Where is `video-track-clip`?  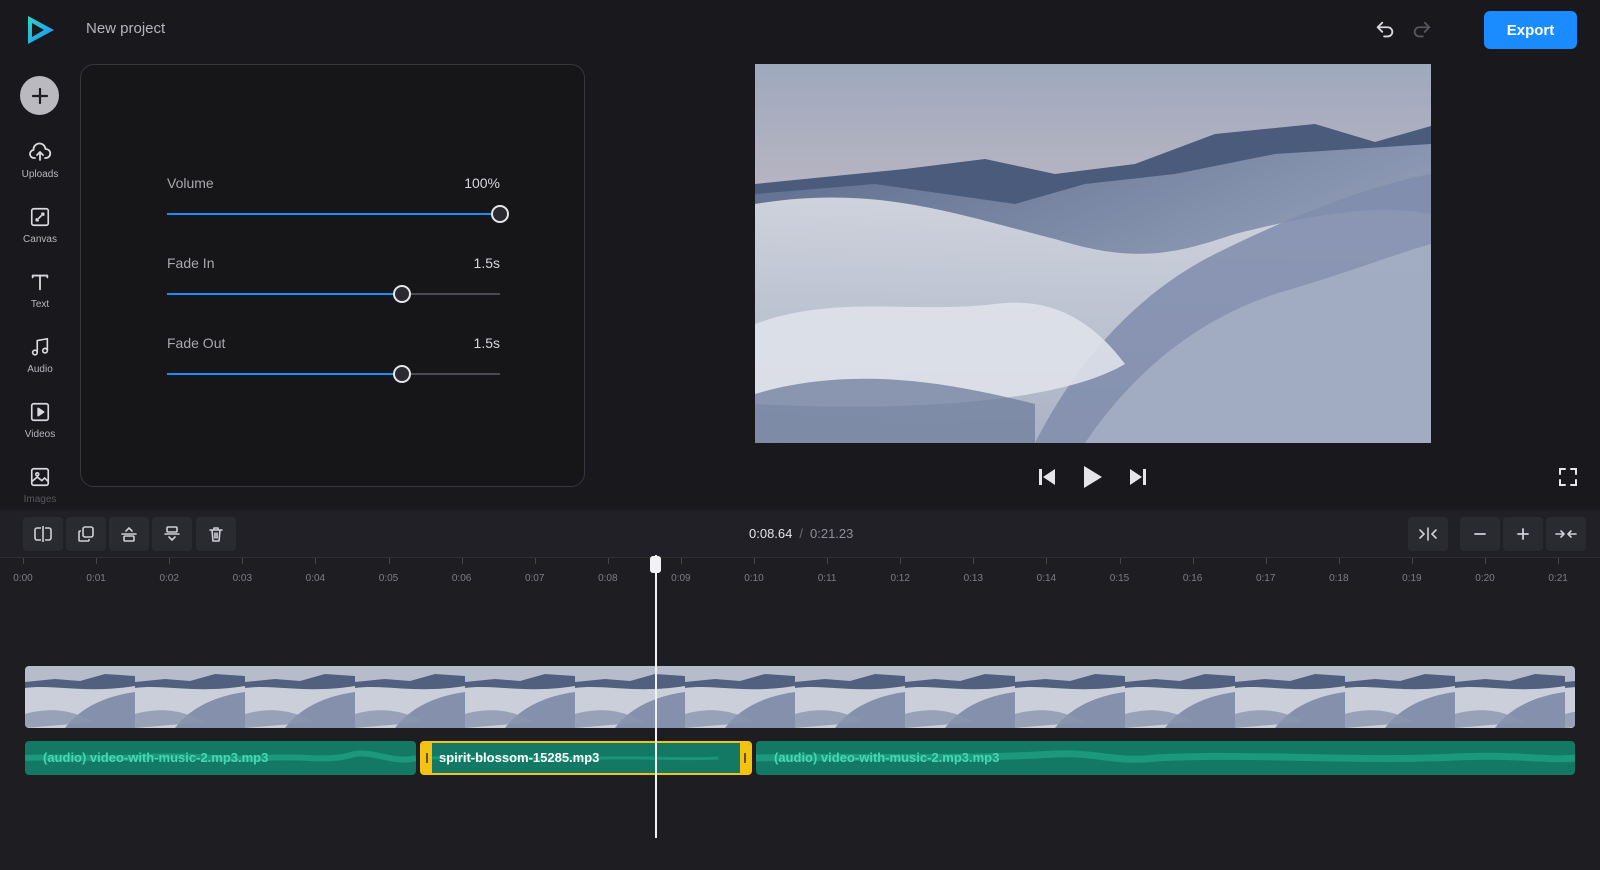
video-track-clip is located at coordinates (800, 697).